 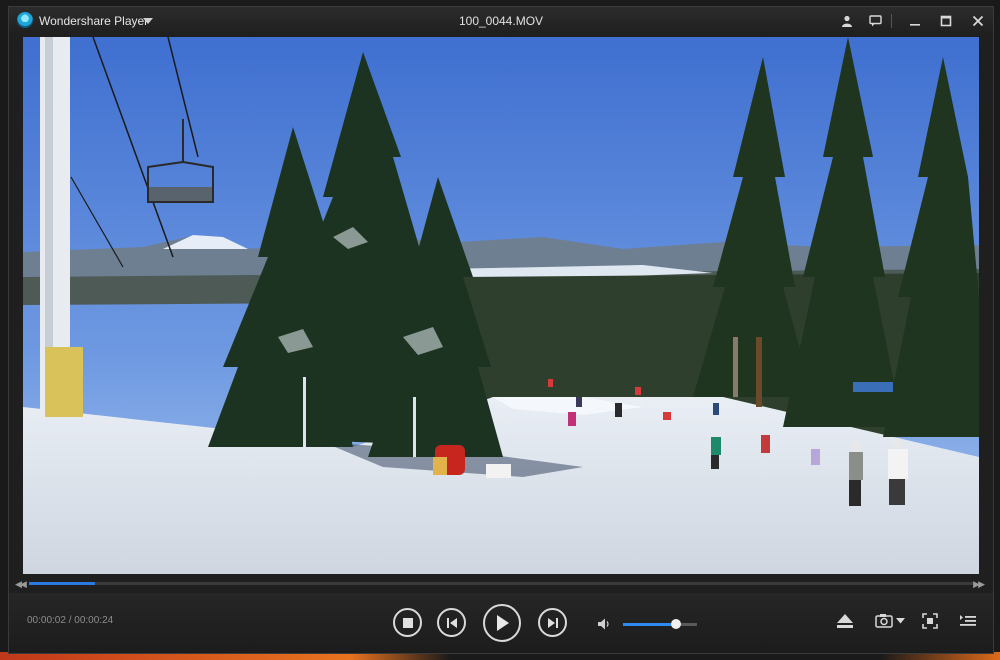 What do you see at coordinates (946, 21) in the screenshot?
I see `maximize-icon` at bounding box center [946, 21].